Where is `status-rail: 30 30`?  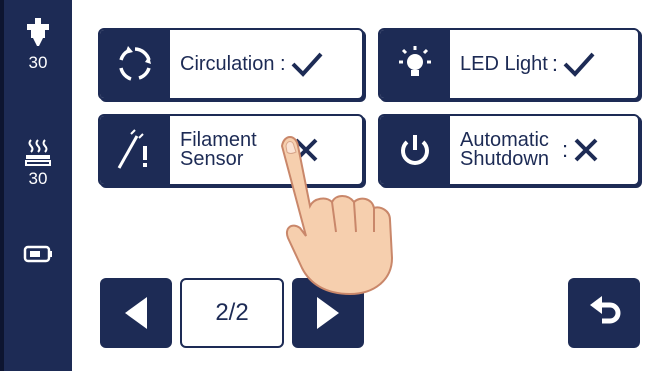
status-rail: 30 30 is located at coordinates (36, 185).